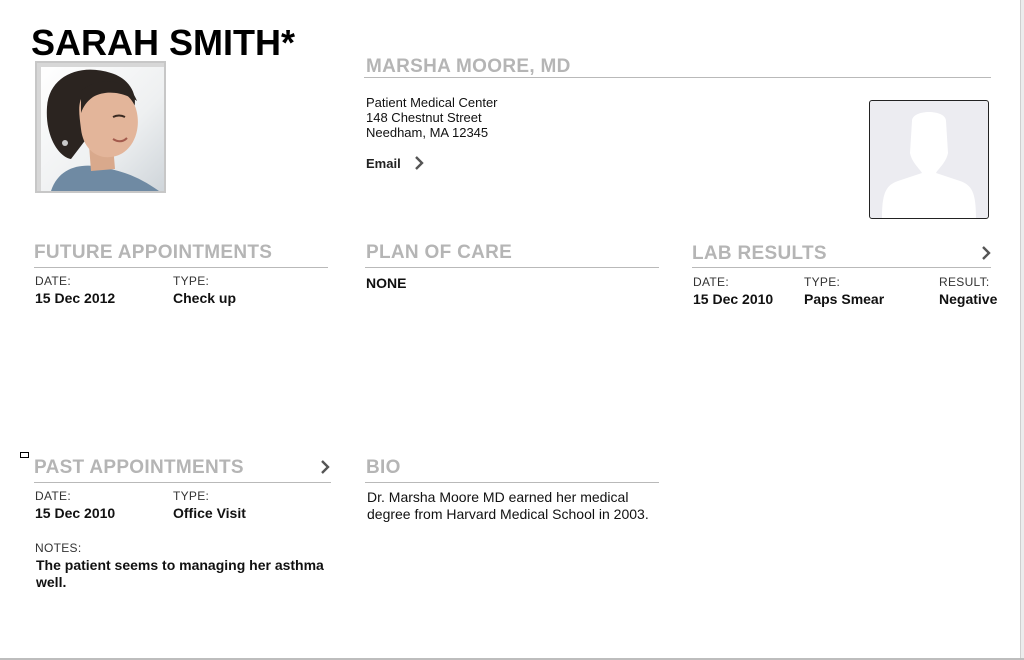 The height and width of the screenshot is (660, 1024). I want to click on past-appointments-divider, so click(182, 482).